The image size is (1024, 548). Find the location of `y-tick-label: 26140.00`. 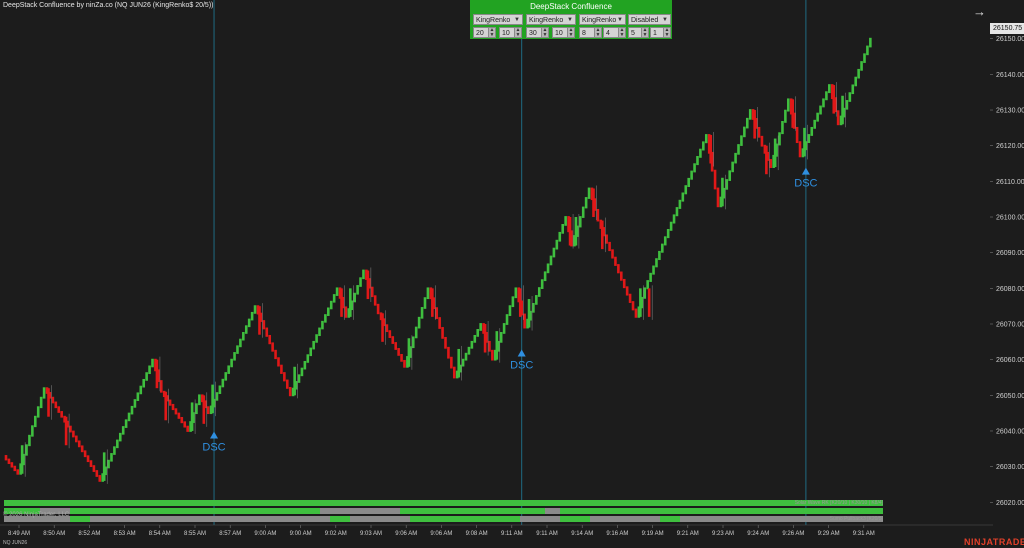

y-tick-label: 26140.00 is located at coordinates (1010, 75).